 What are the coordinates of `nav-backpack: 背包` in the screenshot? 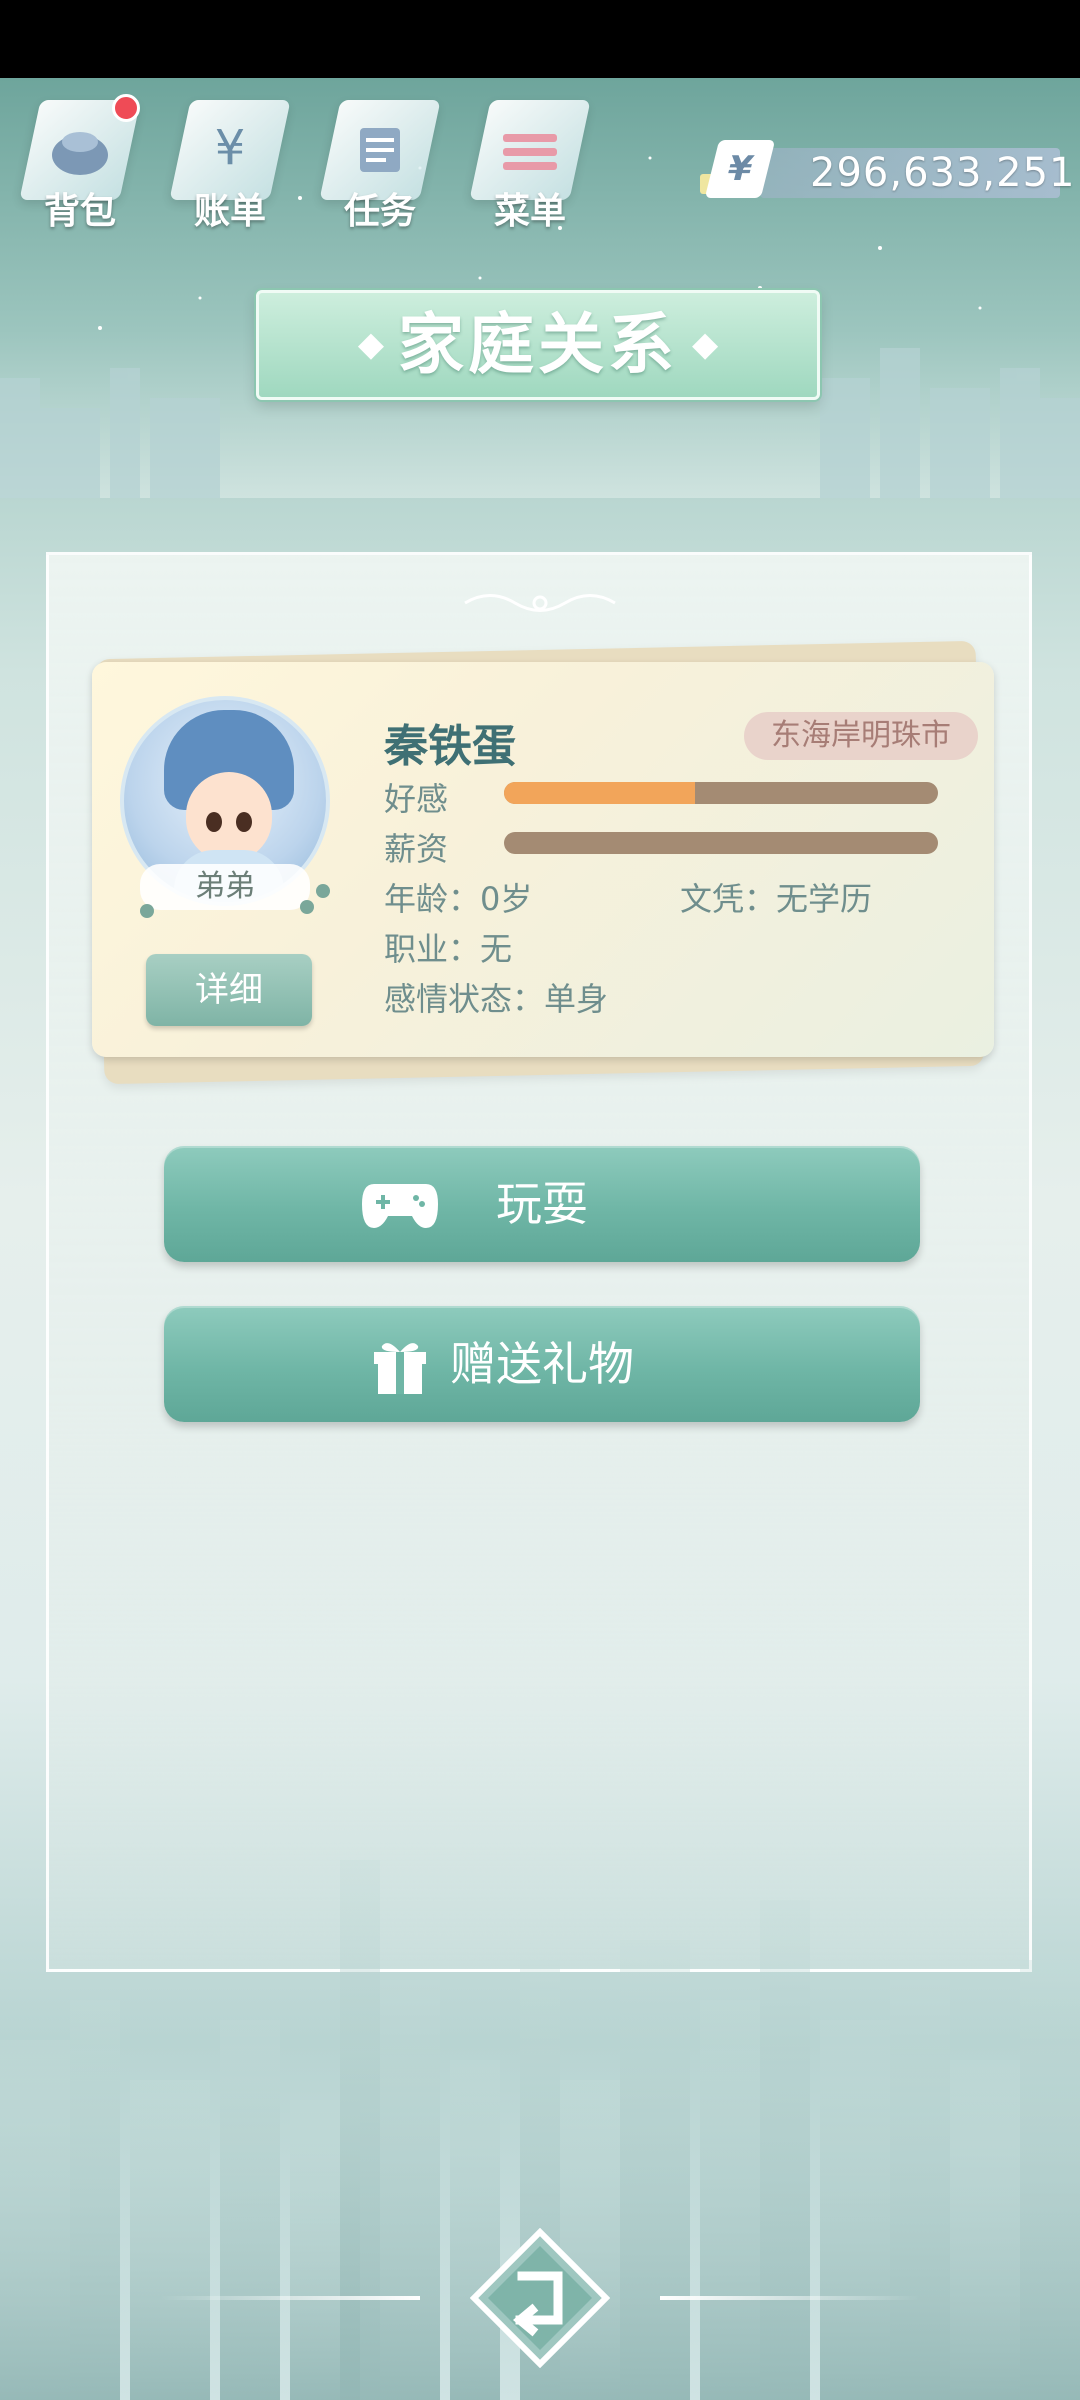 It's located at (80, 165).